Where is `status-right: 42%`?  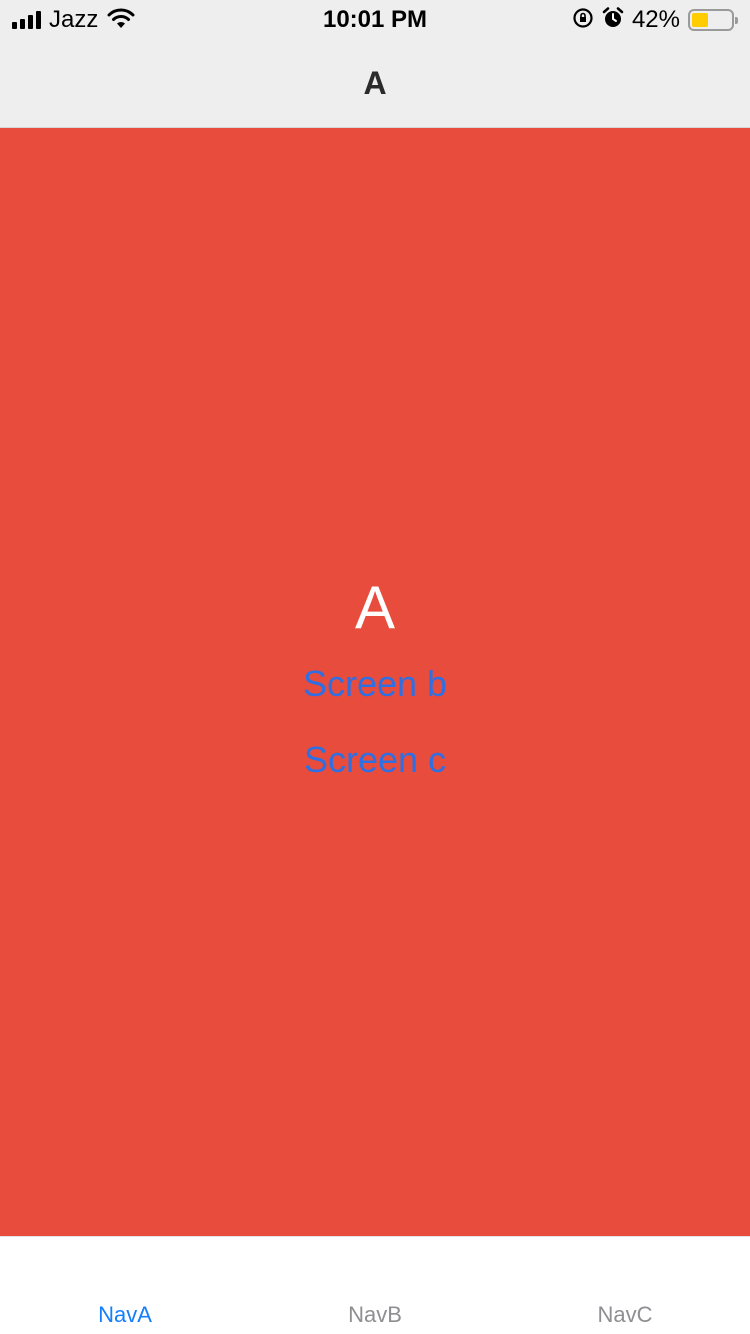 status-right: 42% is located at coordinates (655, 20).